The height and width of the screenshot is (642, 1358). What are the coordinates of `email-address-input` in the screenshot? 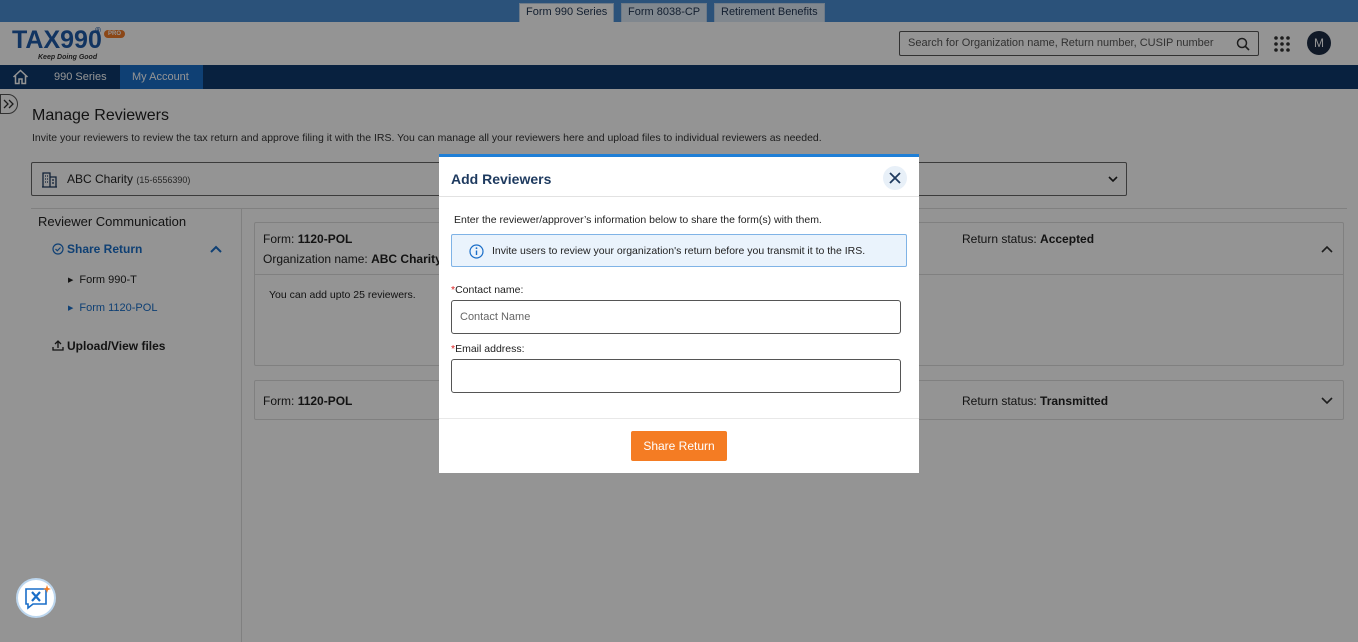 It's located at (676, 376).